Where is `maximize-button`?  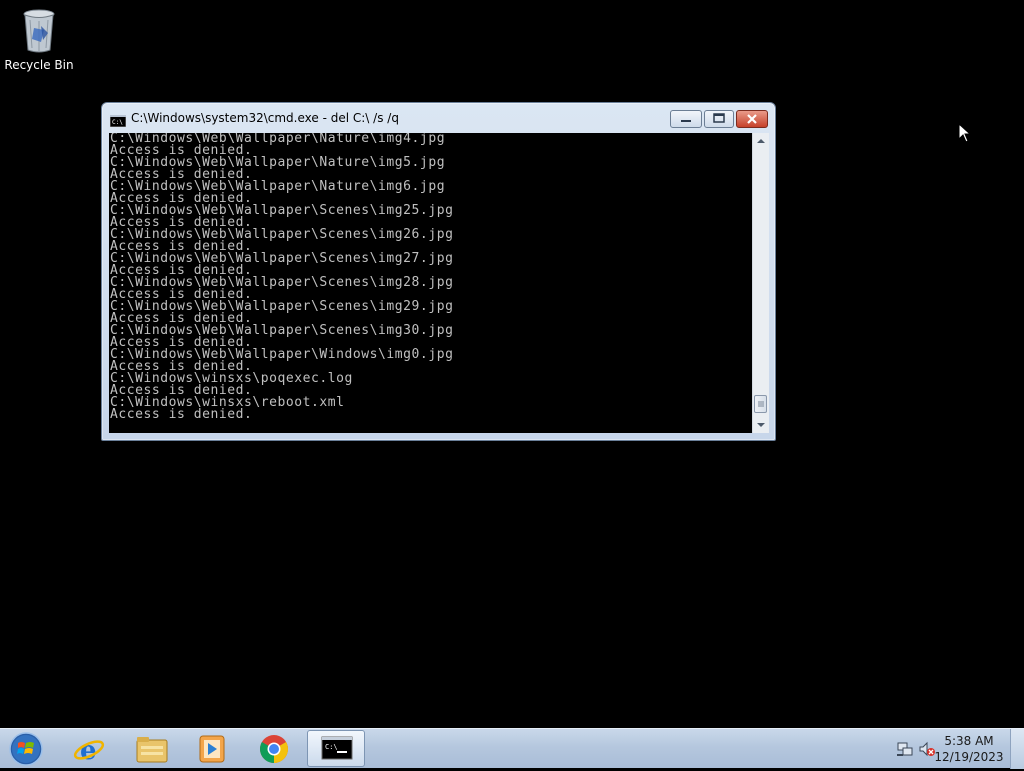
maximize-button is located at coordinates (719, 119).